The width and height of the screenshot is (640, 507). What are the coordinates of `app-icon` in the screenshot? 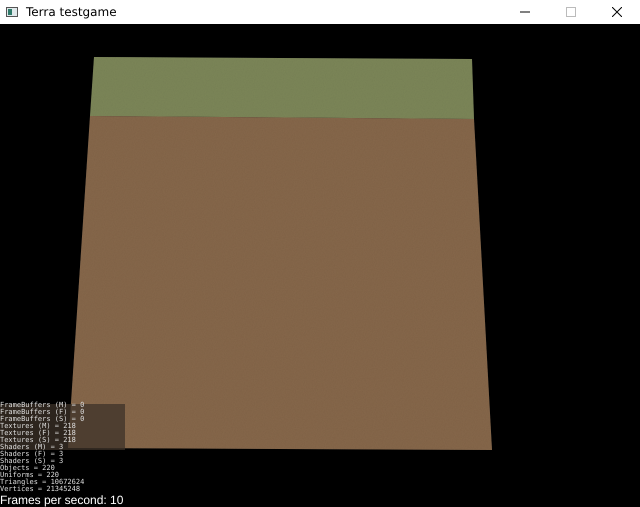 It's located at (12, 12).